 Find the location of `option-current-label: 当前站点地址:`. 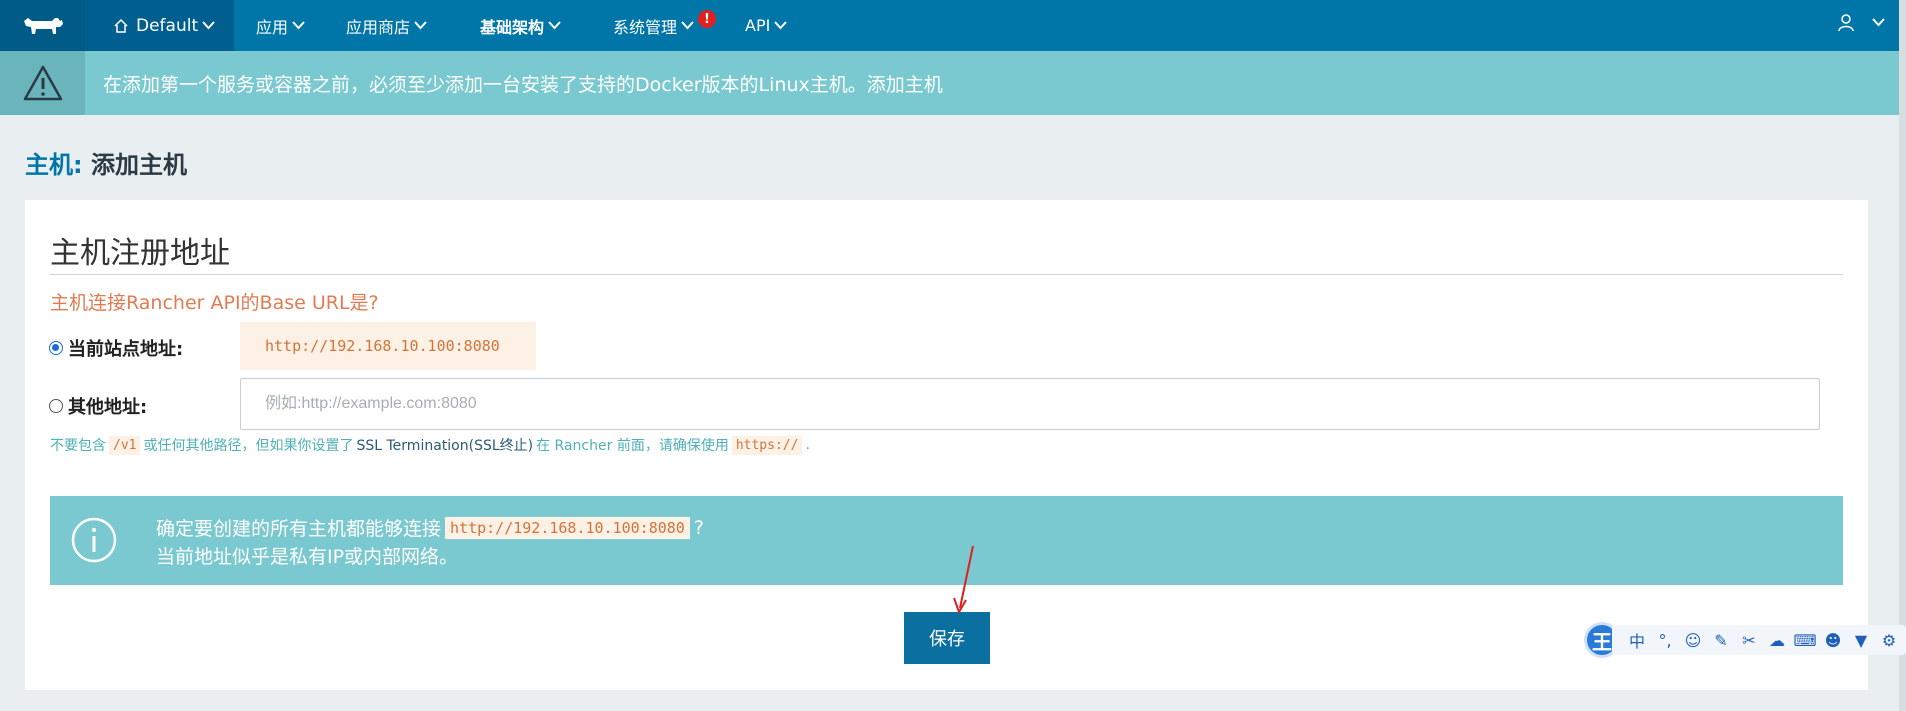

option-current-label: 当前站点地址: is located at coordinates (126, 349).